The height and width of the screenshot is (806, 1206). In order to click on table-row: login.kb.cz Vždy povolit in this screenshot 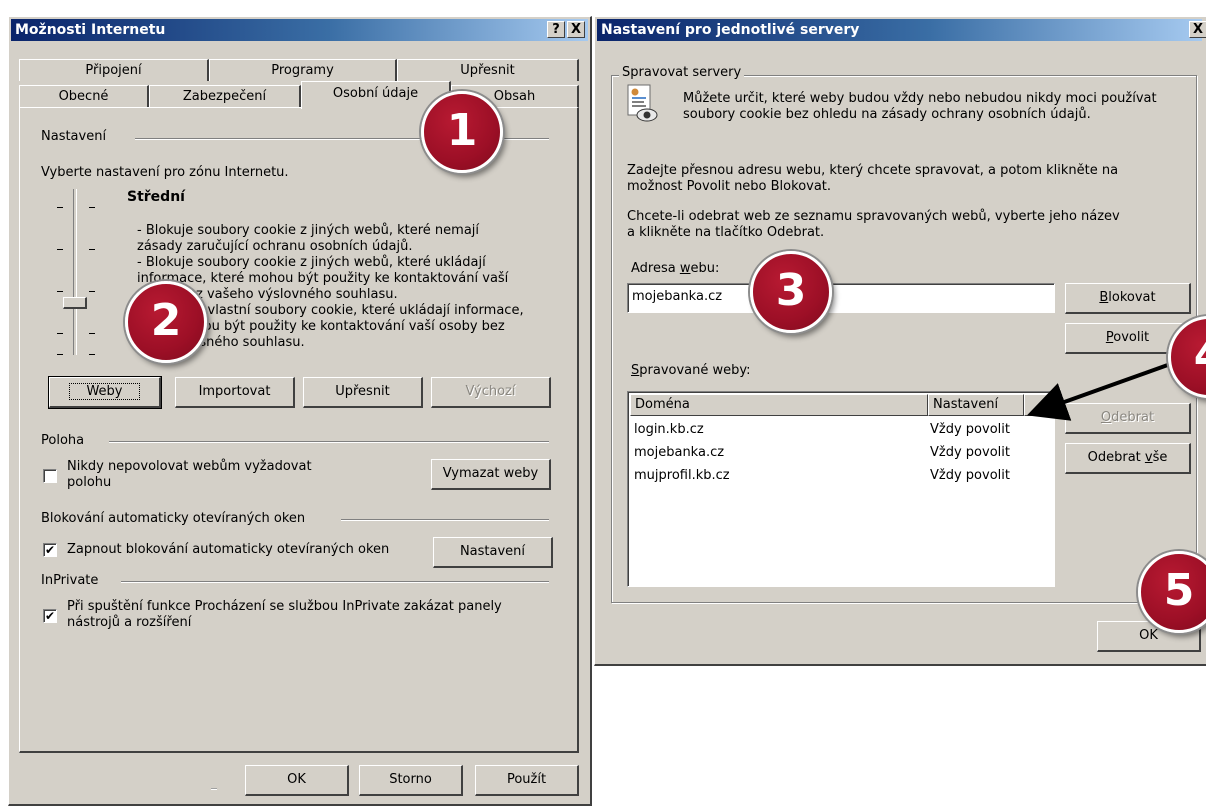, I will do `click(841, 429)`.